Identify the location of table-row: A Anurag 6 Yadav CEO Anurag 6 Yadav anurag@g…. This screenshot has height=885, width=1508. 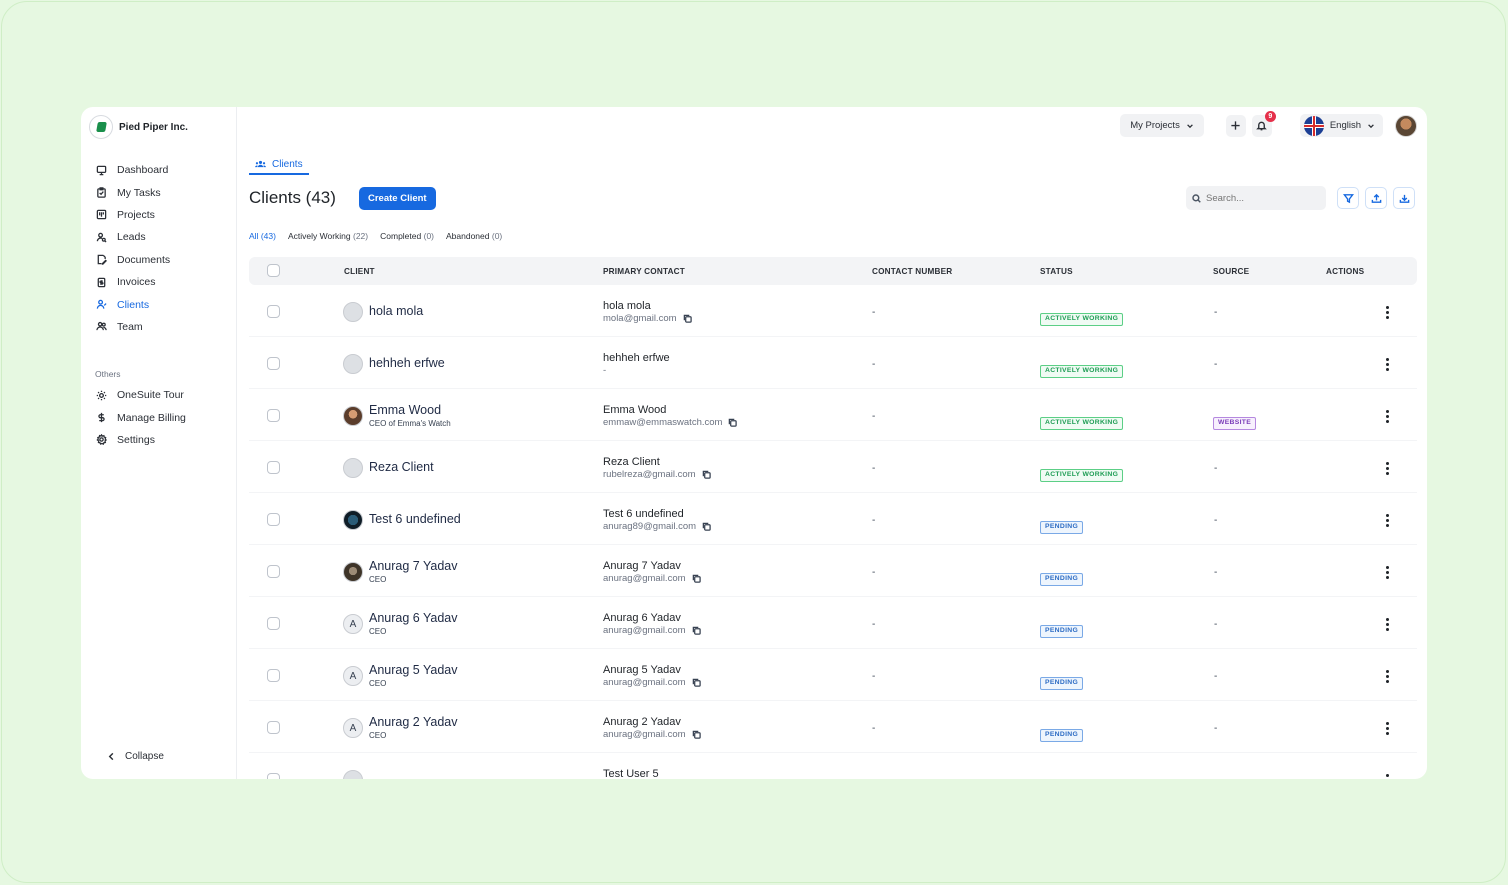
(833, 623).